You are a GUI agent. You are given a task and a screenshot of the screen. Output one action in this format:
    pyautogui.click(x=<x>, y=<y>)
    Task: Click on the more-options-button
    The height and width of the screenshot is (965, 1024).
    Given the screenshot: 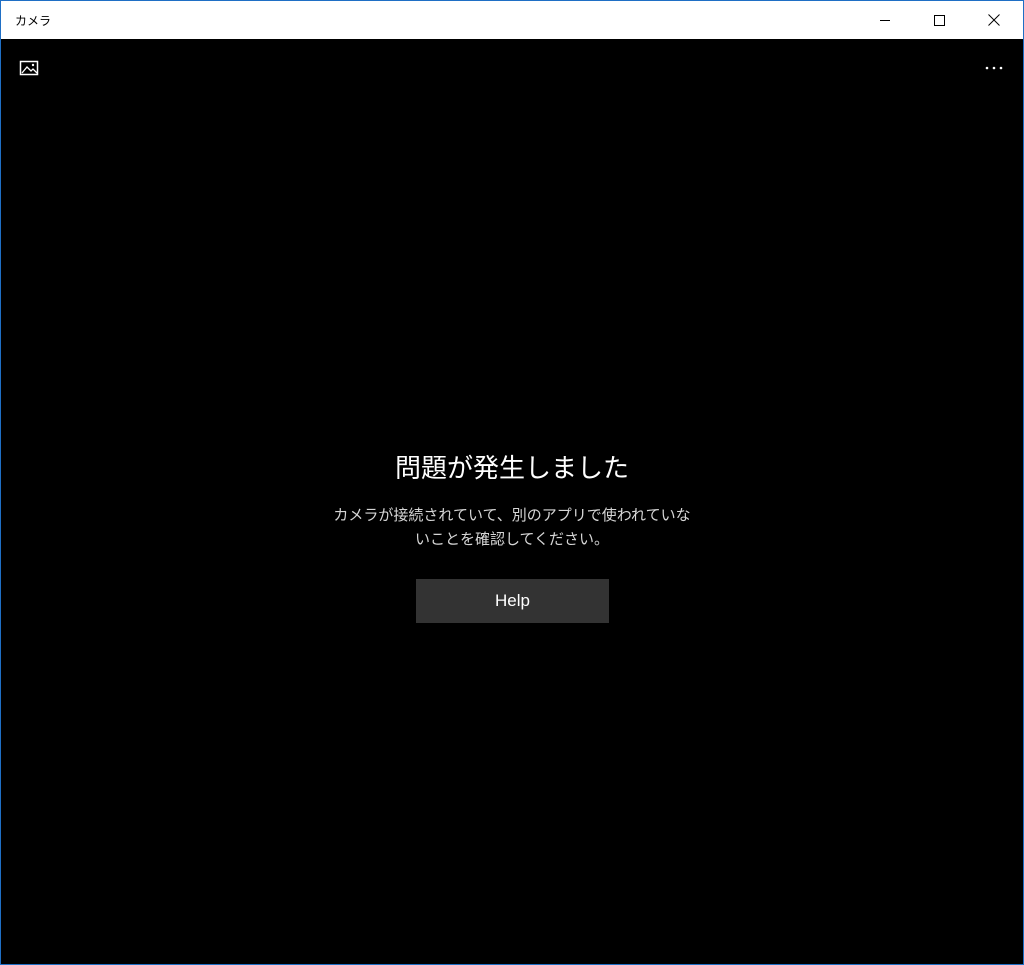 What is the action you would take?
    pyautogui.click(x=994, y=68)
    